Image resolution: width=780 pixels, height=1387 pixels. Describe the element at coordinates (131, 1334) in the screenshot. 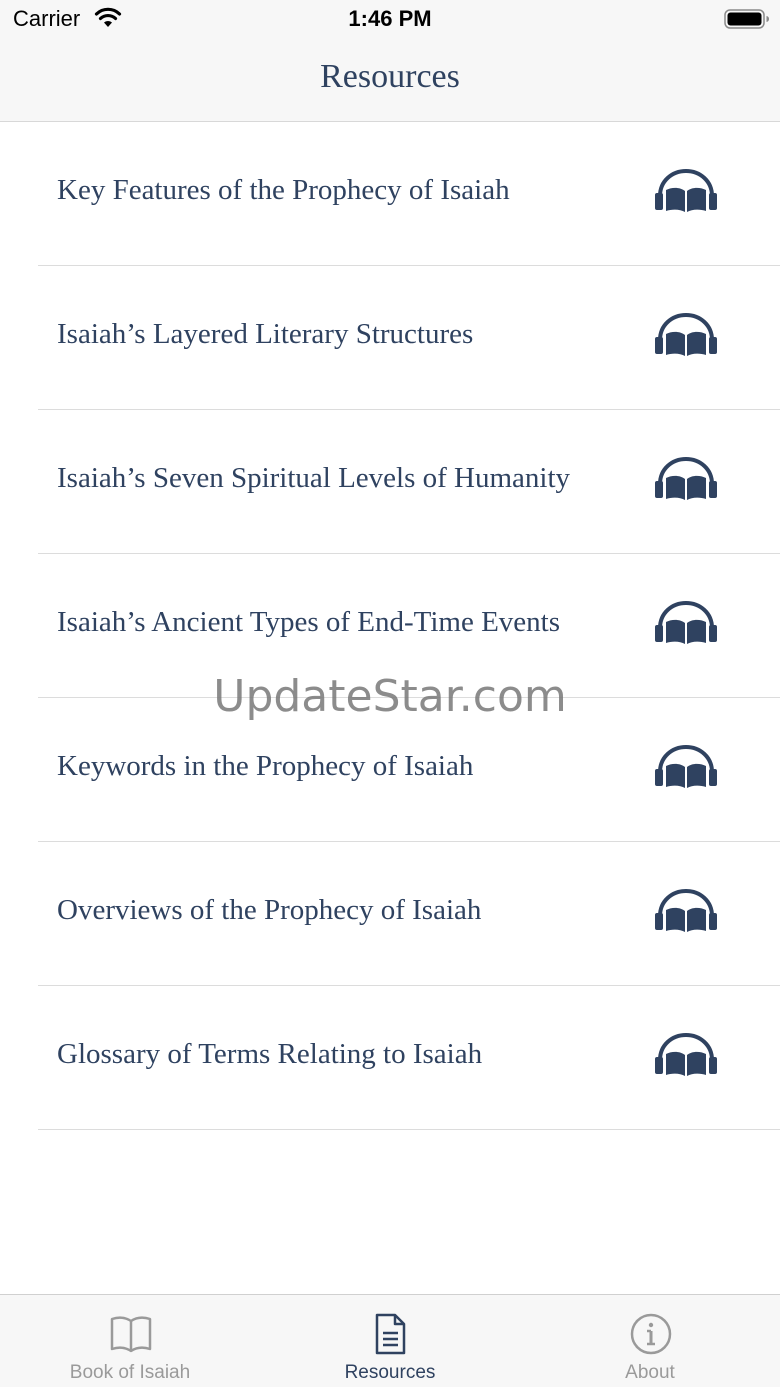

I see `book-icon` at that location.